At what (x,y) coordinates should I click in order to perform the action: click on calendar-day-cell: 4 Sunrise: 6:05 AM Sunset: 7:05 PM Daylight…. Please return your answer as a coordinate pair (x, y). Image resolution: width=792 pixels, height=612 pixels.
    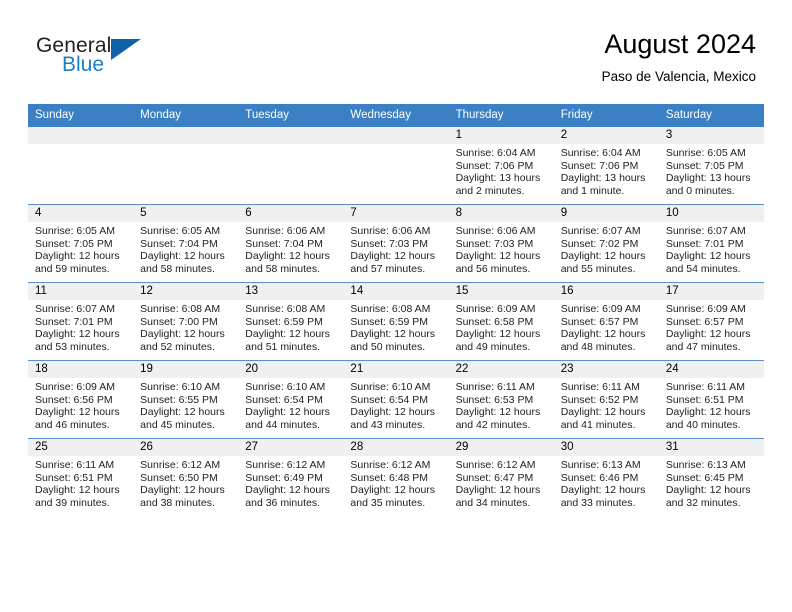
    Looking at the image, I should click on (81, 243).